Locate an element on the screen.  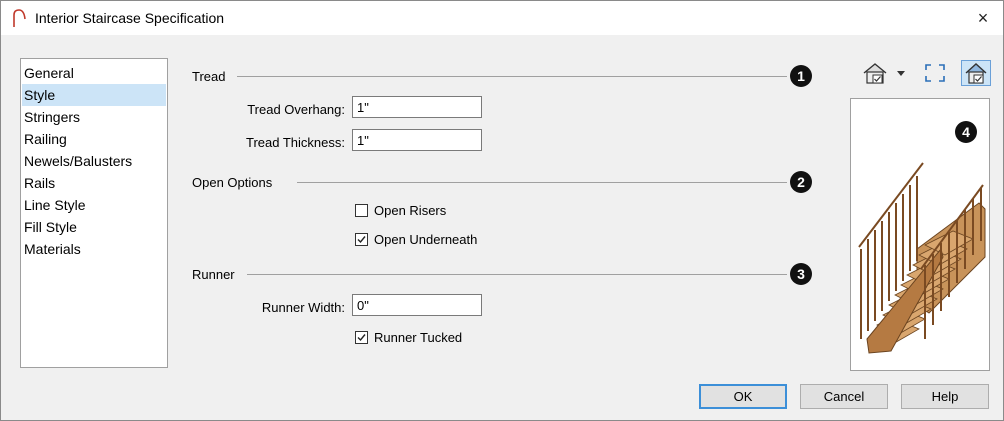
callout-badge-2: 2 is located at coordinates (801, 182).